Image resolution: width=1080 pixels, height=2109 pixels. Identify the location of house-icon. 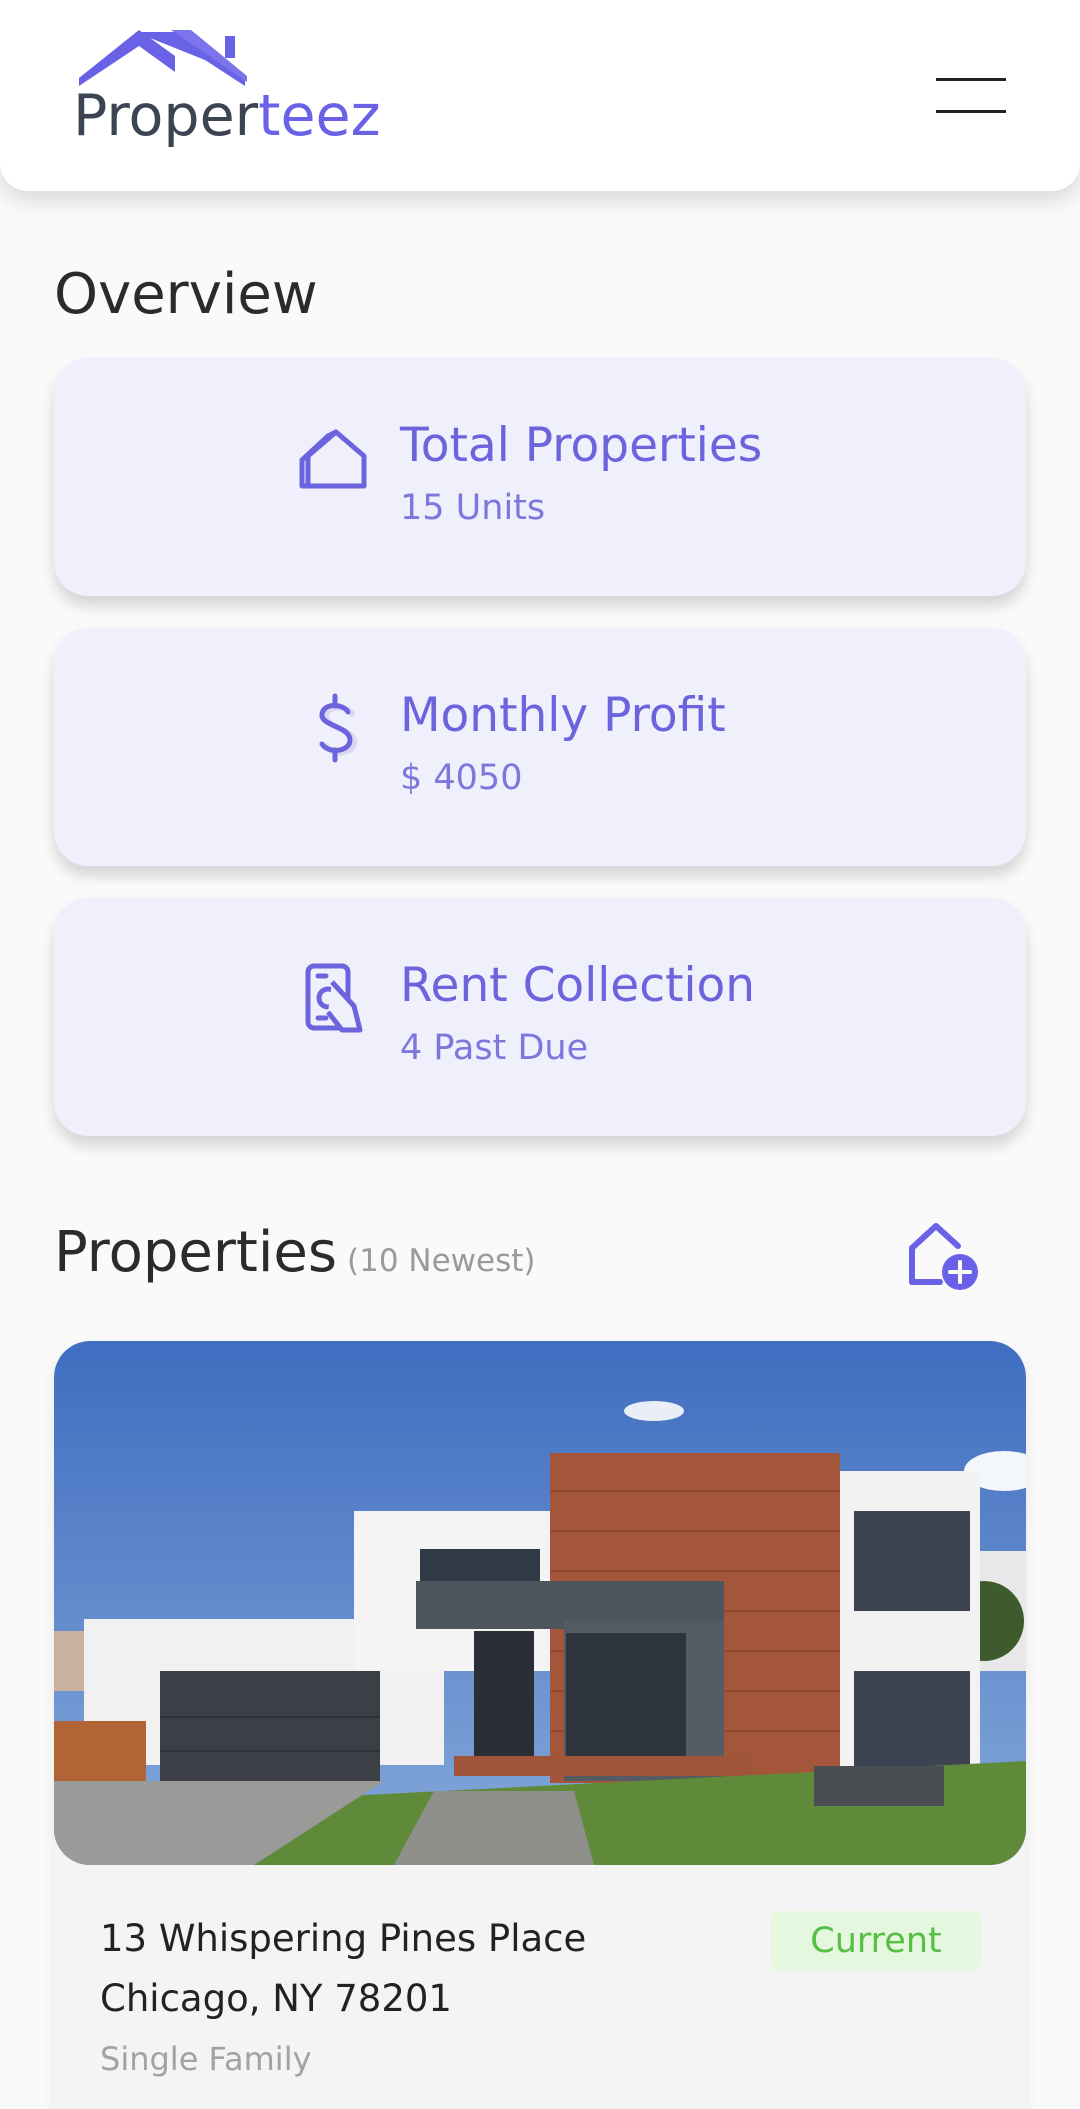
(333, 459).